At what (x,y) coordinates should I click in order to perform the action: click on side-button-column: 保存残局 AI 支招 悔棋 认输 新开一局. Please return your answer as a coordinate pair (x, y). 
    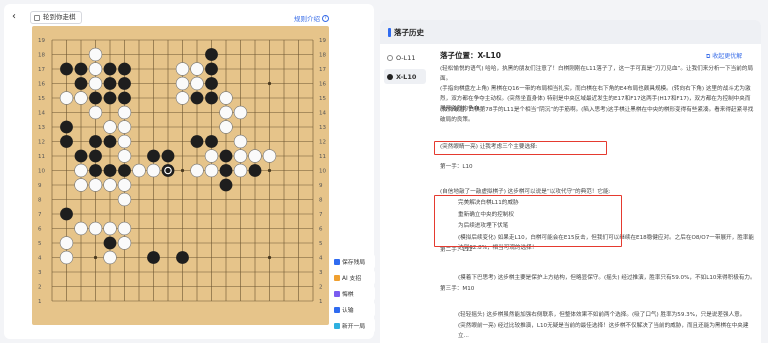
    Looking at the image, I should click on (353, 294).